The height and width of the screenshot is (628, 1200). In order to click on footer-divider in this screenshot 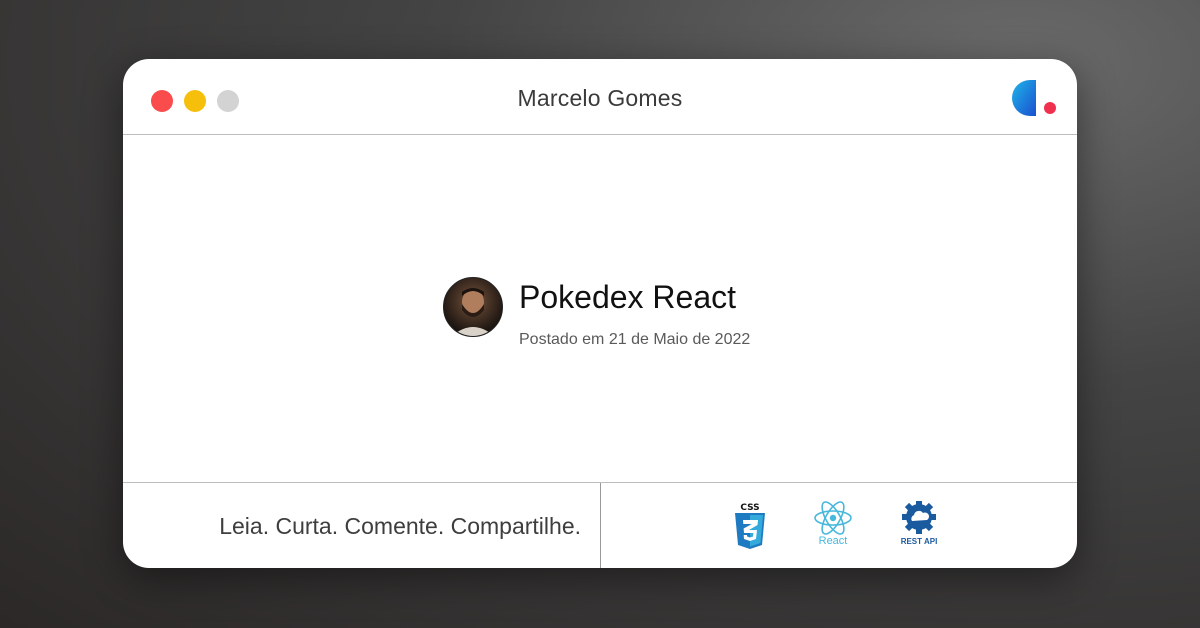, I will do `click(600, 525)`.